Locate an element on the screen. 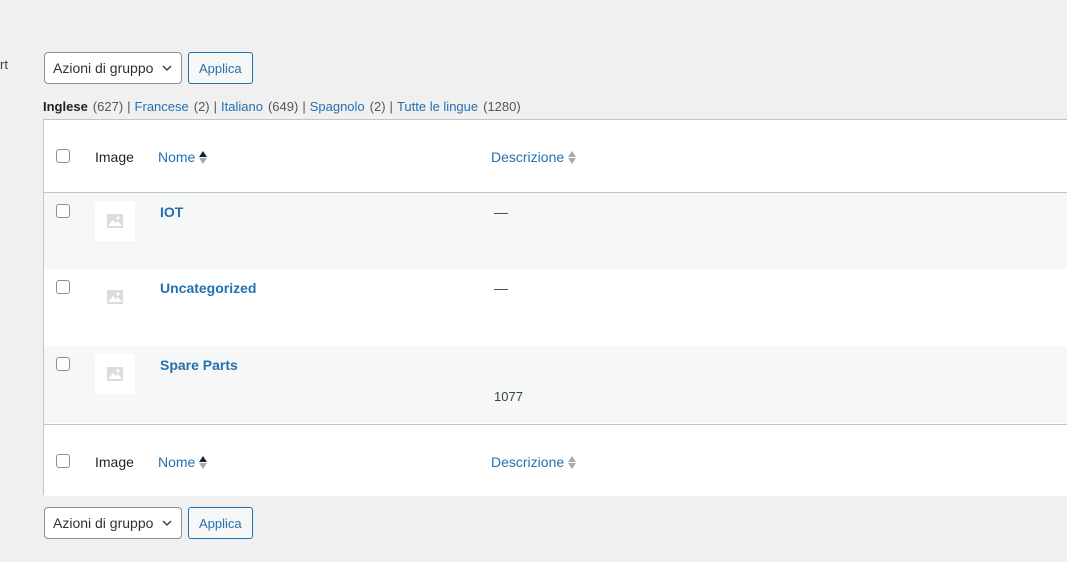 This screenshot has width=1067, height=562. column-footer-description-label: Descrizione is located at coordinates (528, 462).